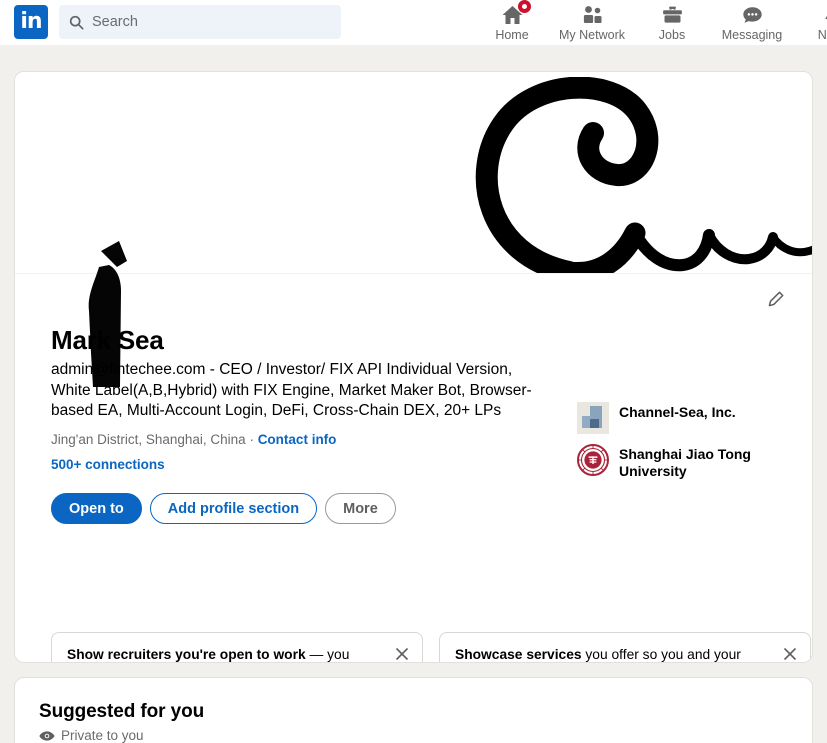 Image resolution: width=827 pixels, height=743 pixels. What do you see at coordinates (186, 654) in the screenshot?
I see `promo-bold-recruiters: Show recruiters you're open to work` at bounding box center [186, 654].